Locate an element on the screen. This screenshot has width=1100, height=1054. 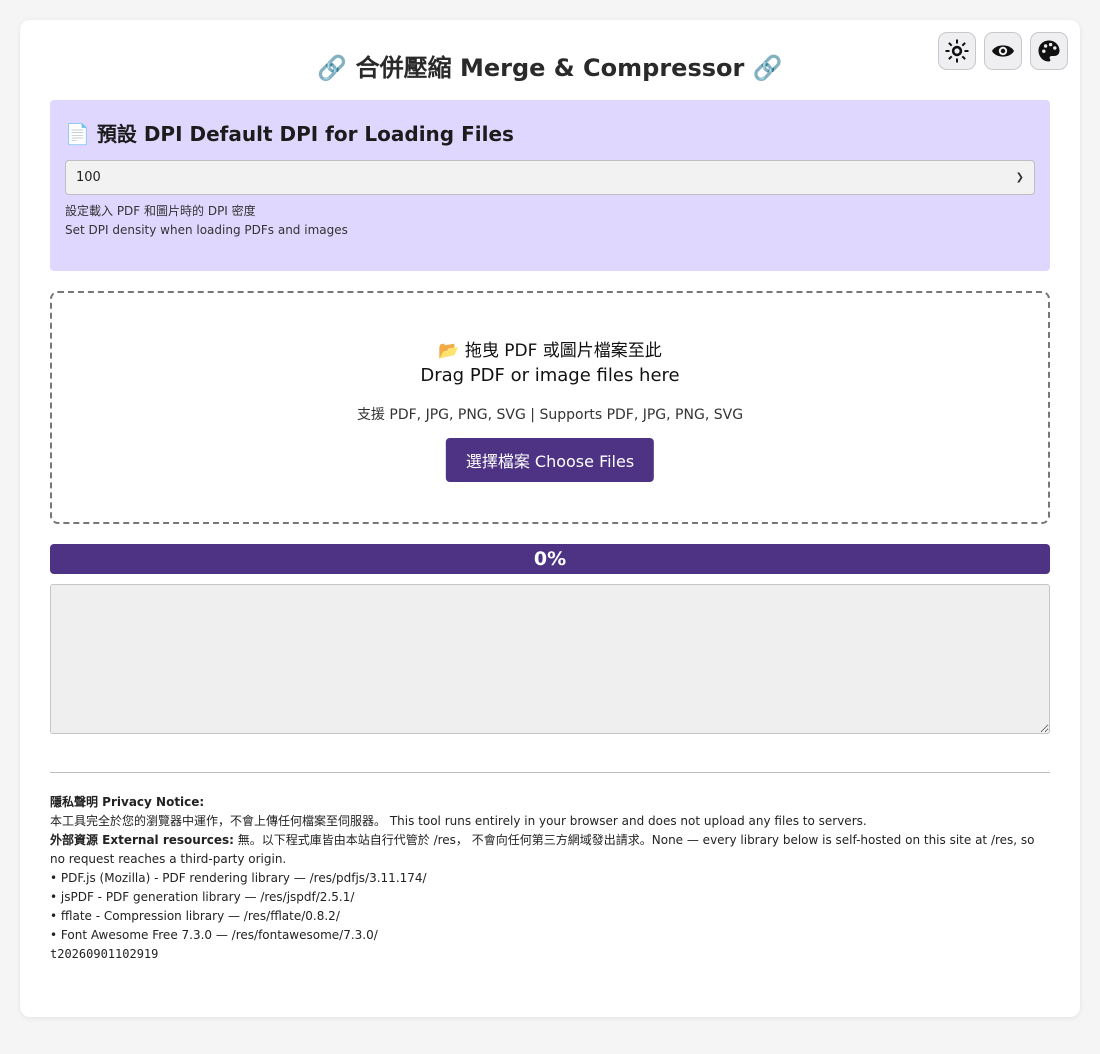
dropzone-instruction-zh: 📂 拖曳 PDF 或圖片檔案至此 is located at coordinates (550, 351).